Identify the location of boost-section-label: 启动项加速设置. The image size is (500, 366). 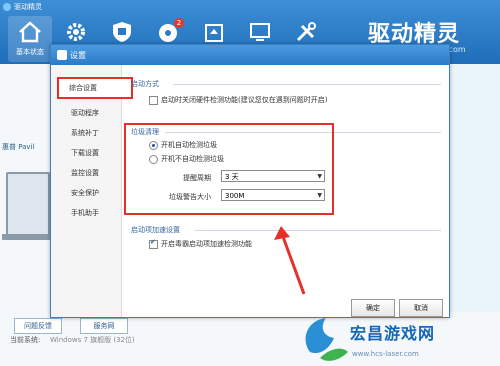
(155, 230).